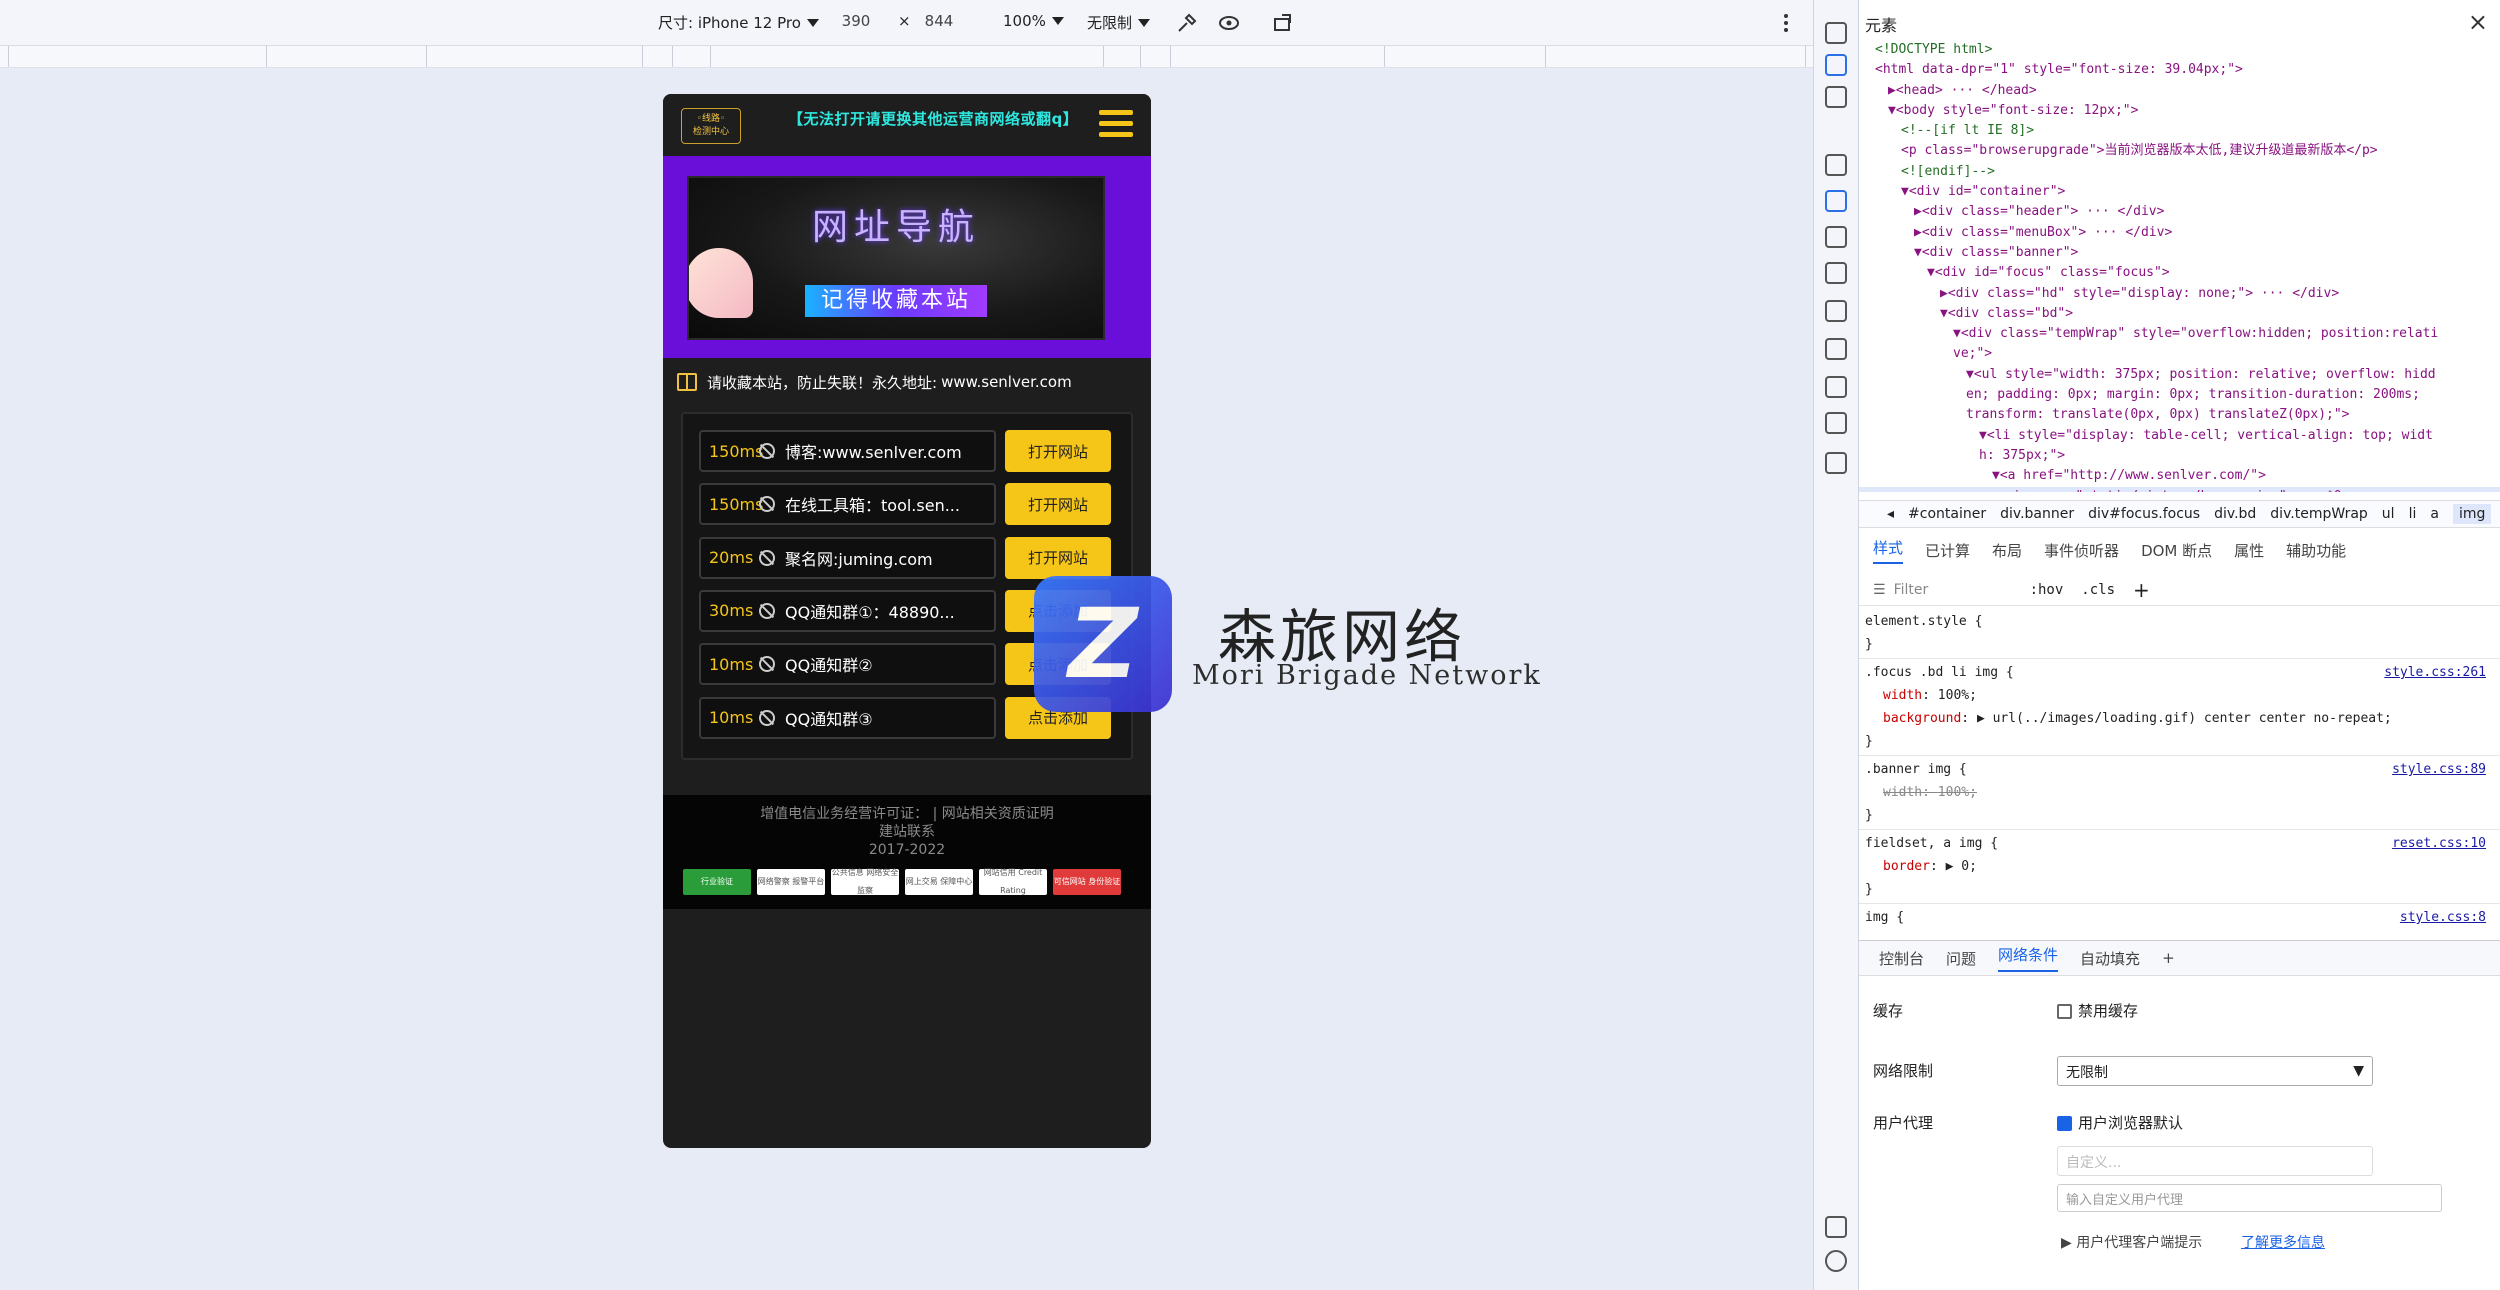  What do you see at coordinates (2176, 550) in the screenshot?
I see `tab-4: DOM 断点` at bounding box center [2176, 550].